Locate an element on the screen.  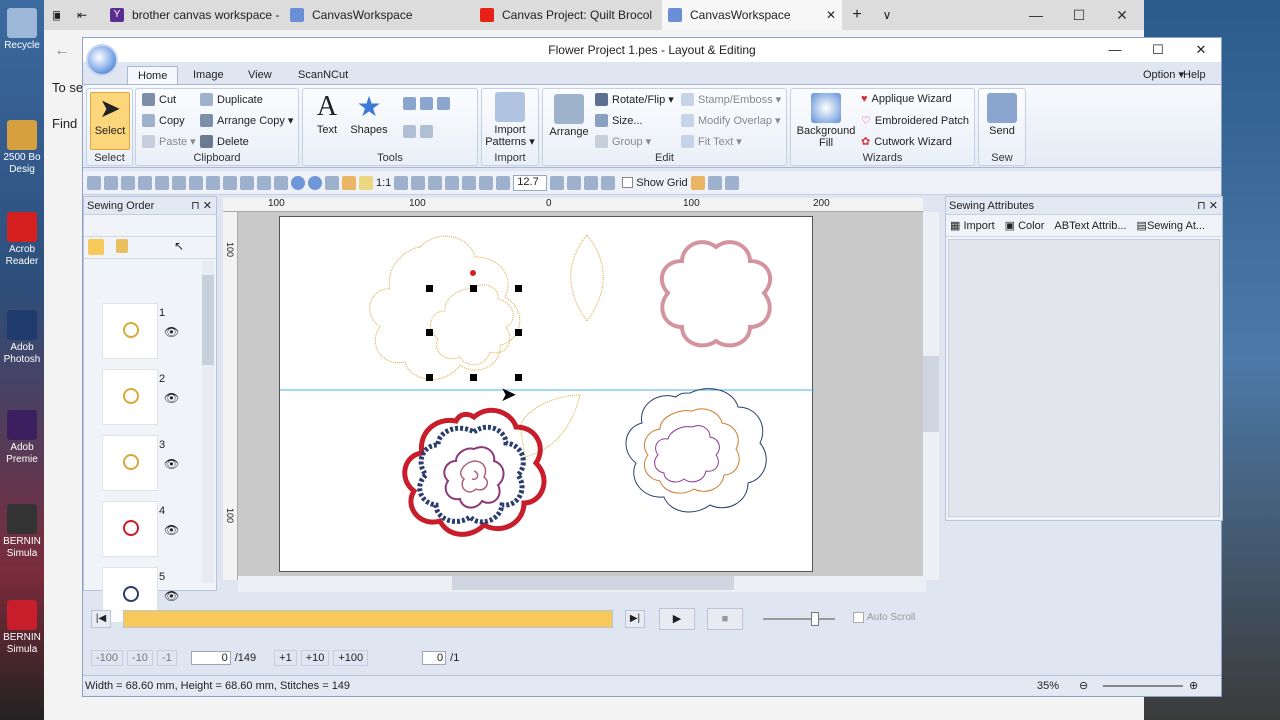
import-patterns-button: Import Patterns ▾ is located at coordinates (510, 120).